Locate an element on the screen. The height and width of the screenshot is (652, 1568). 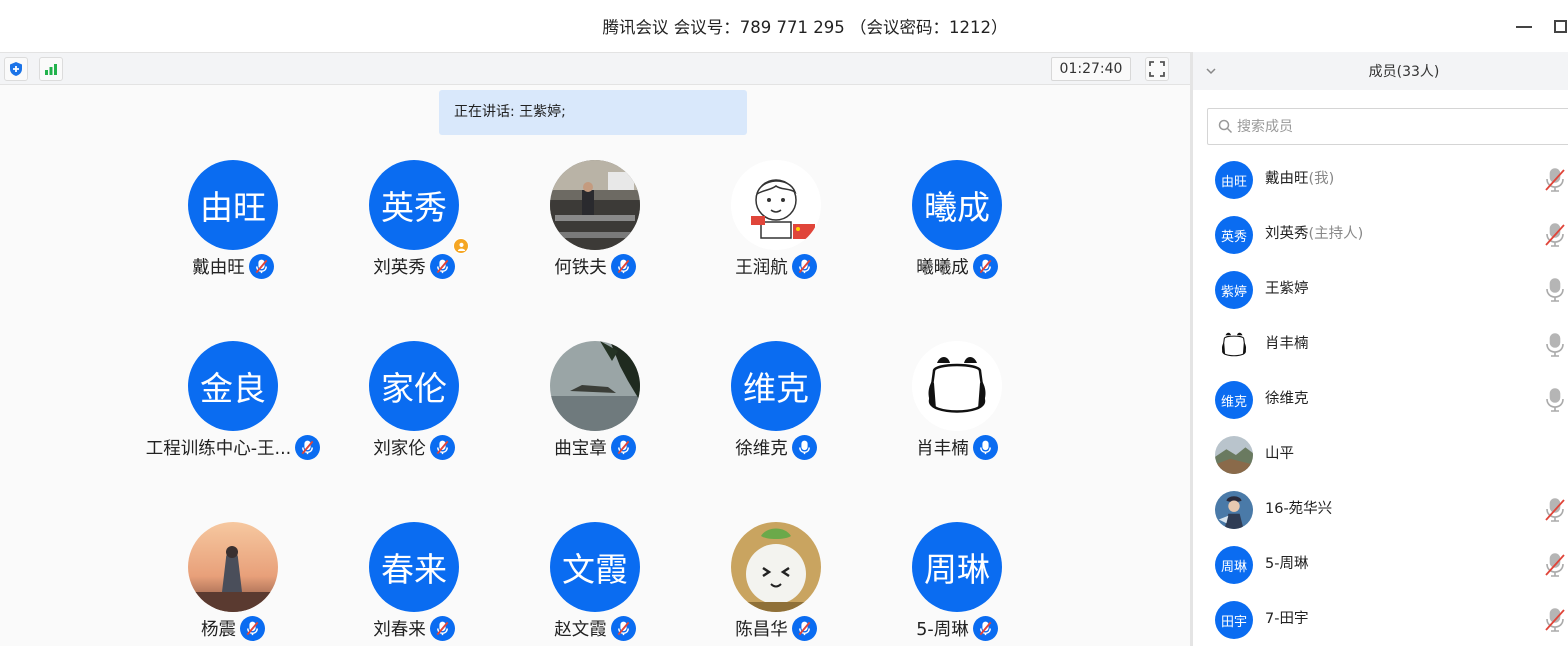
speaking-indicator: 正在讲话: 王紫婷; is located at coordinates (593, 112).